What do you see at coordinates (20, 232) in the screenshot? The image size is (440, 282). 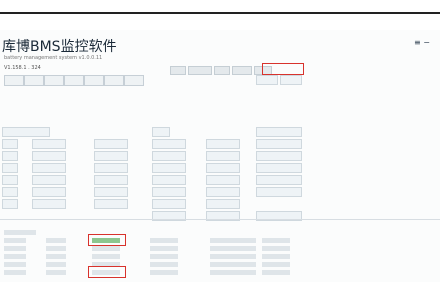 I see `bottom-label` at bounding box center [20, 232].